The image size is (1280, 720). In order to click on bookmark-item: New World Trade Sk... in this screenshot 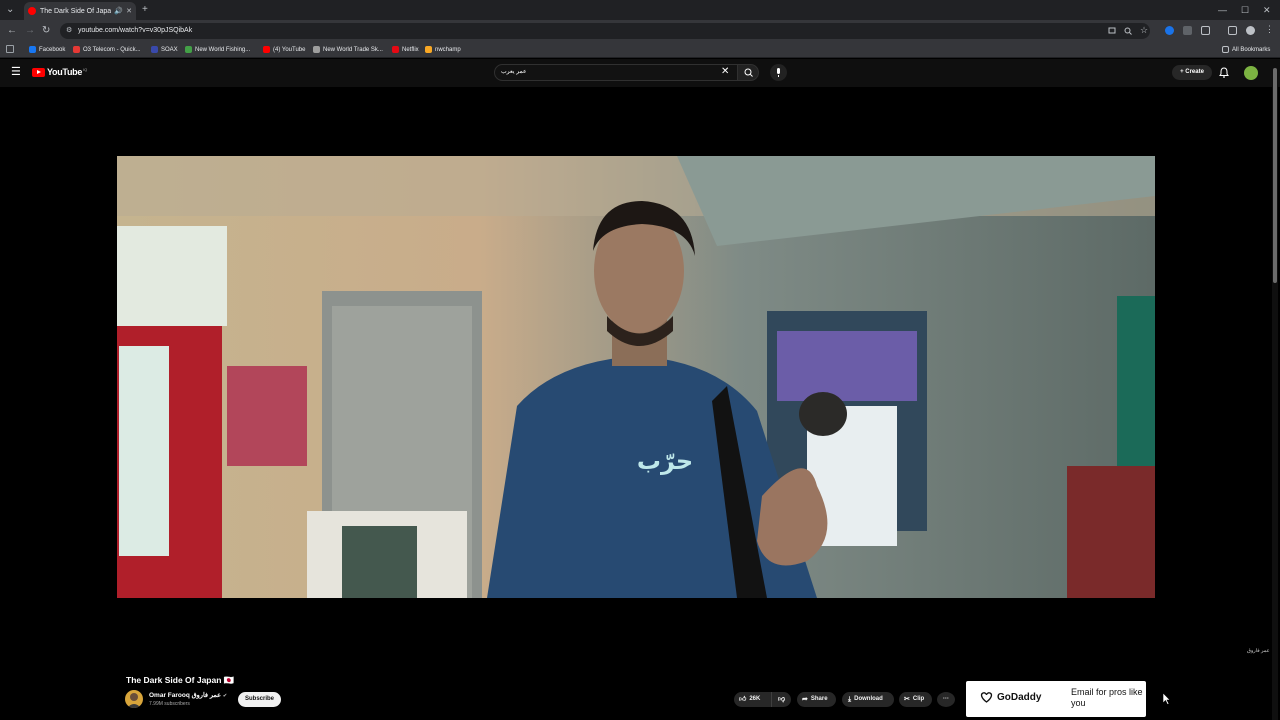, I will do `click(348, 49)`.